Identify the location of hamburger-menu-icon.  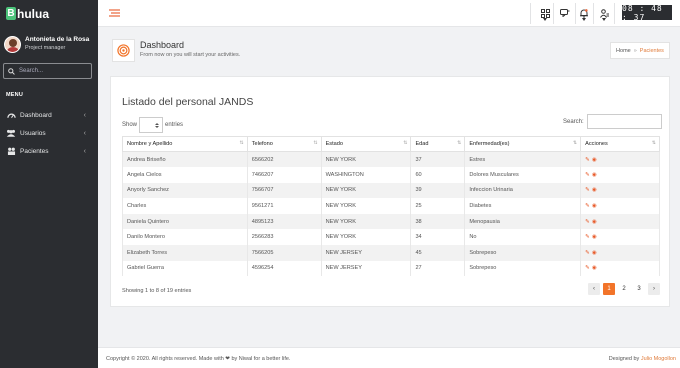
(114, 14).